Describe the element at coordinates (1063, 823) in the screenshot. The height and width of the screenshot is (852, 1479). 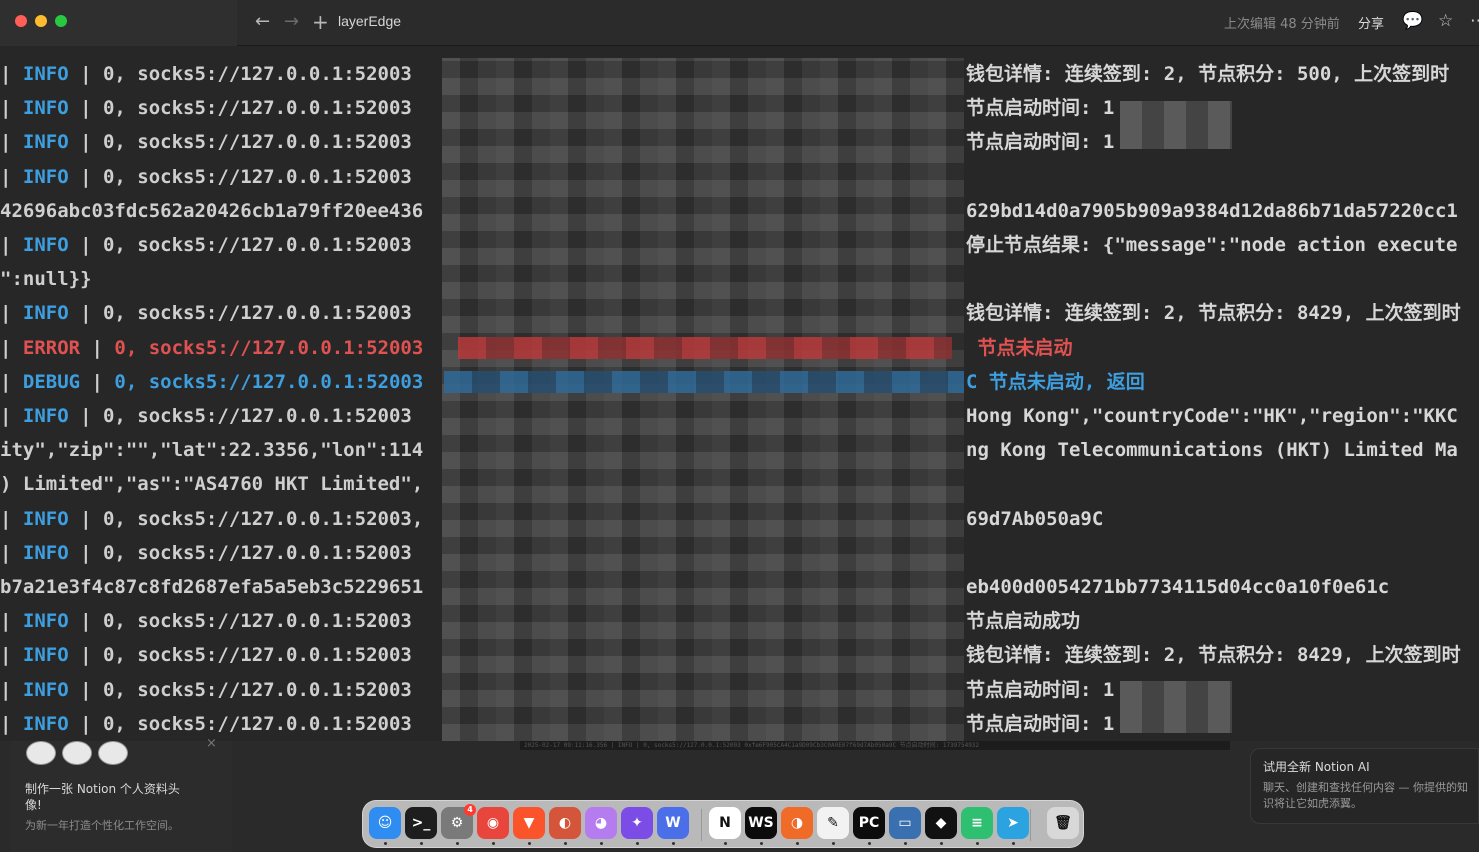
I see `dock-trash-icon: 🗑` at that location.